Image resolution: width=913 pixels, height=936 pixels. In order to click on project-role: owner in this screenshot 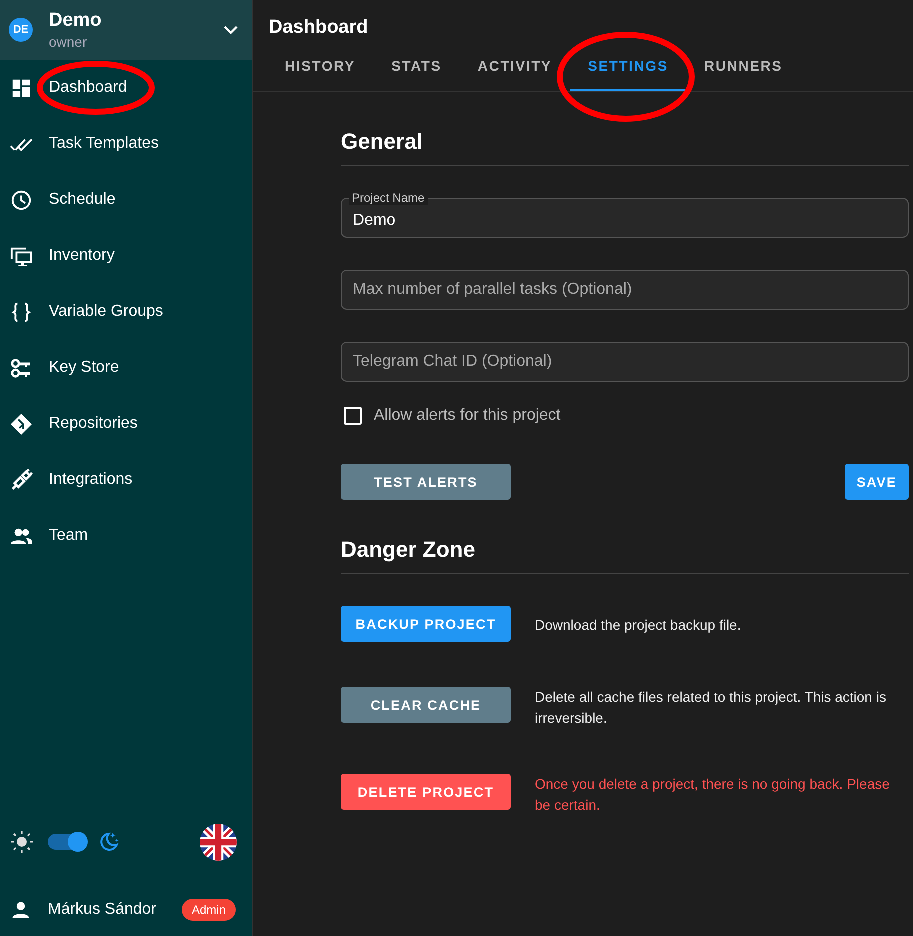, I will do `click(68, 42)`.